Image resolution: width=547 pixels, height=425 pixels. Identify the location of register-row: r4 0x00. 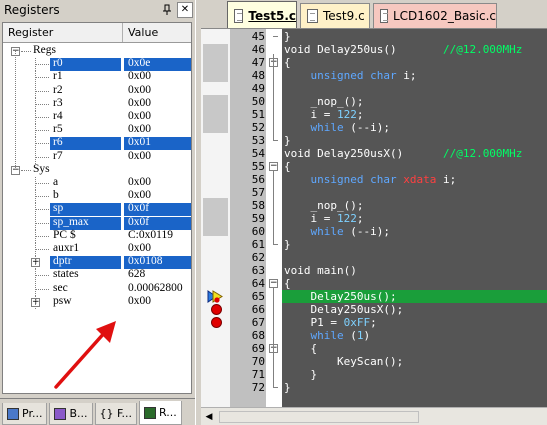
(97, 117).